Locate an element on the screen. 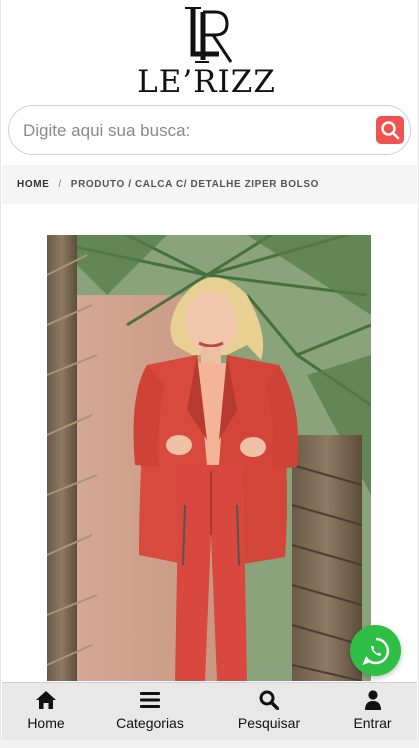  nav-pesquisar: Pesquisar is located at coordinates (269, 711).